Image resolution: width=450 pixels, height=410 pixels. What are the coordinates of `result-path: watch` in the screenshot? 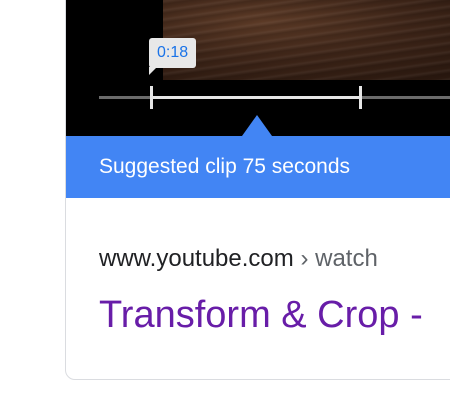 It's located at (346, 258).